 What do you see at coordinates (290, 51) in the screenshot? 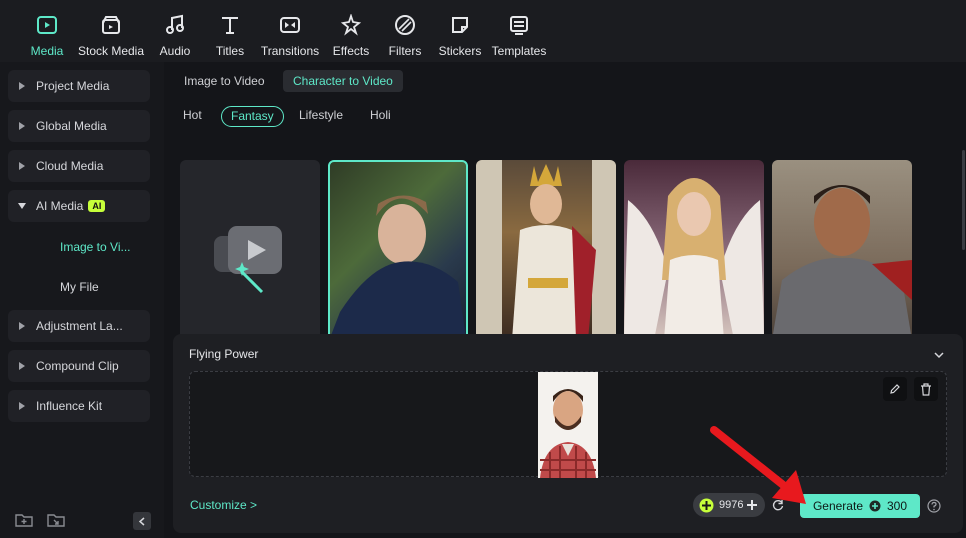
I see `toolbar-label: Transitions` at bounding box center [290, 51].